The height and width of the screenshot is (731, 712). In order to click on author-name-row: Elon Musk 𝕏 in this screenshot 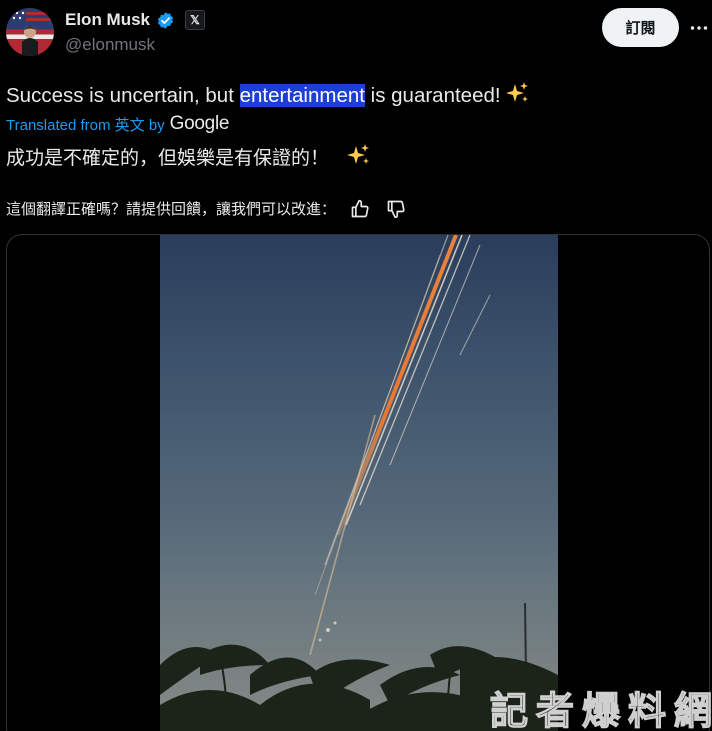, I will do `click(135, 20)`.